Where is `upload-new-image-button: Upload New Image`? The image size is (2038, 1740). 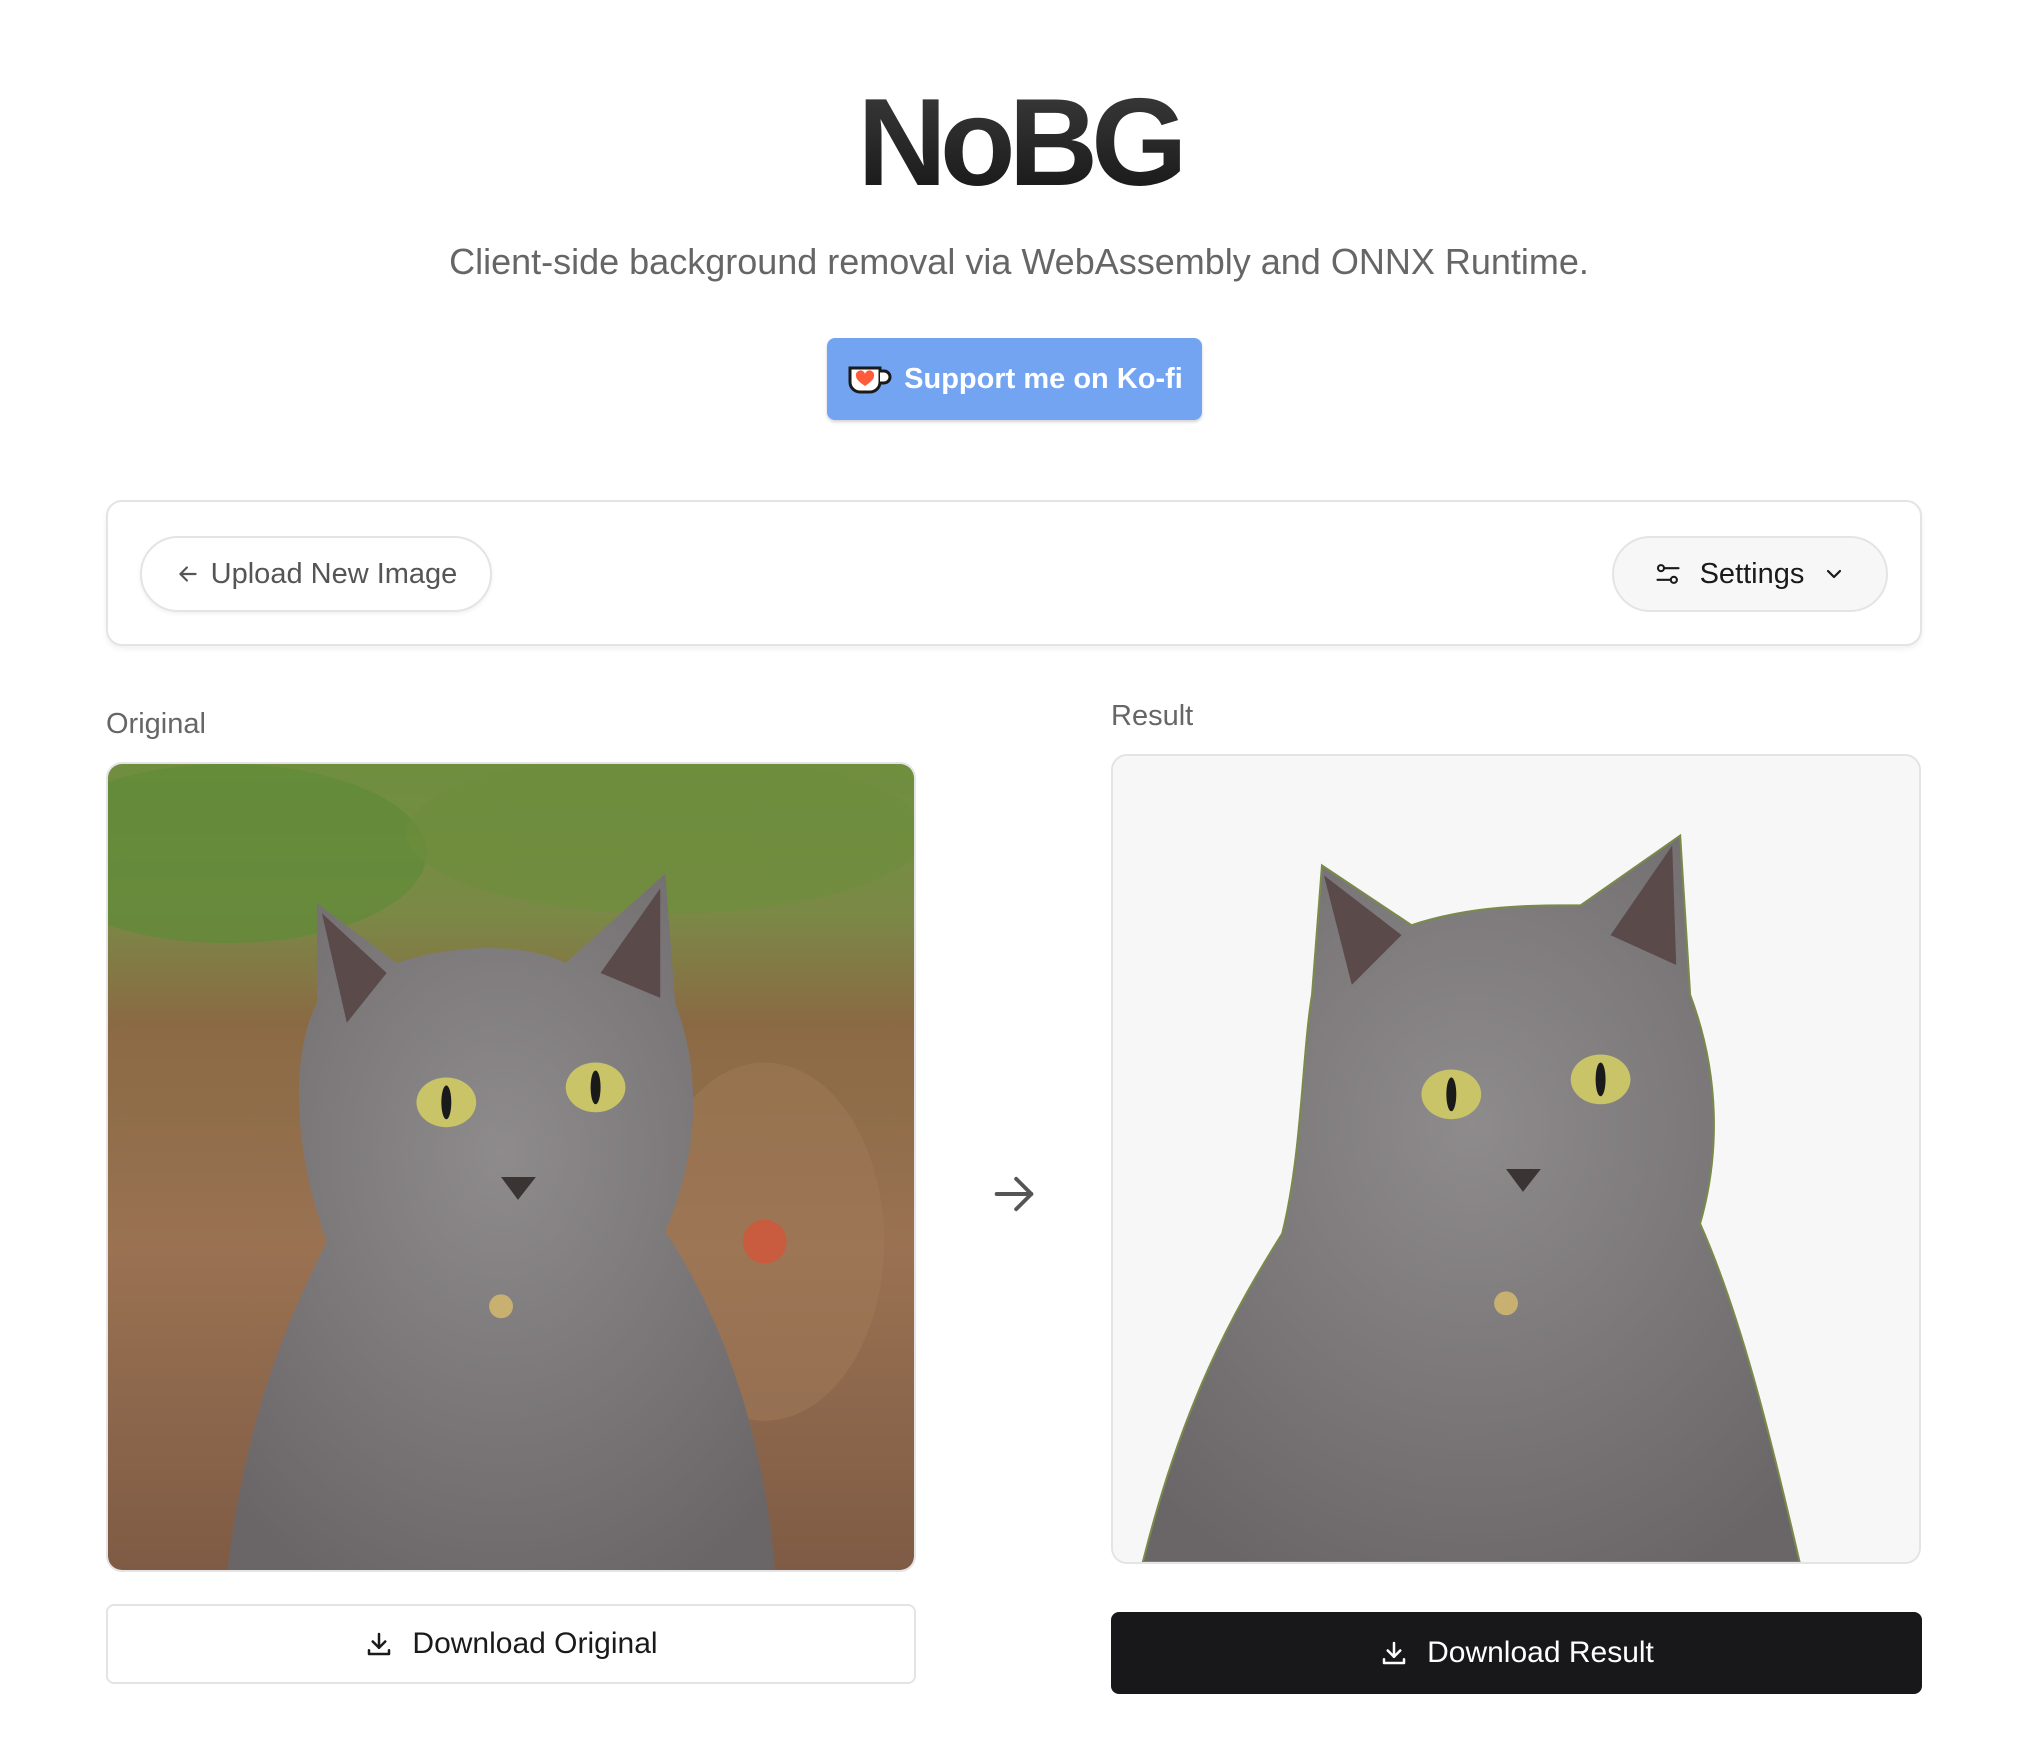
upload-new-image-button: Upload New Image is located at coordinates (316, 574).